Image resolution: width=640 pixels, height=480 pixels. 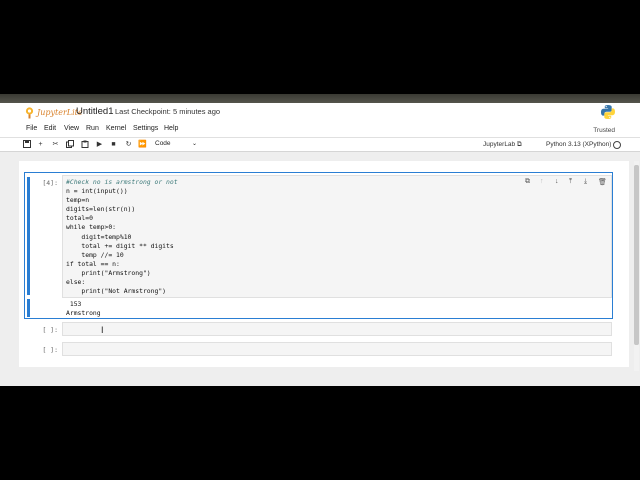 I want to click on cell-type-value: Code, so click(x=163, y=143).